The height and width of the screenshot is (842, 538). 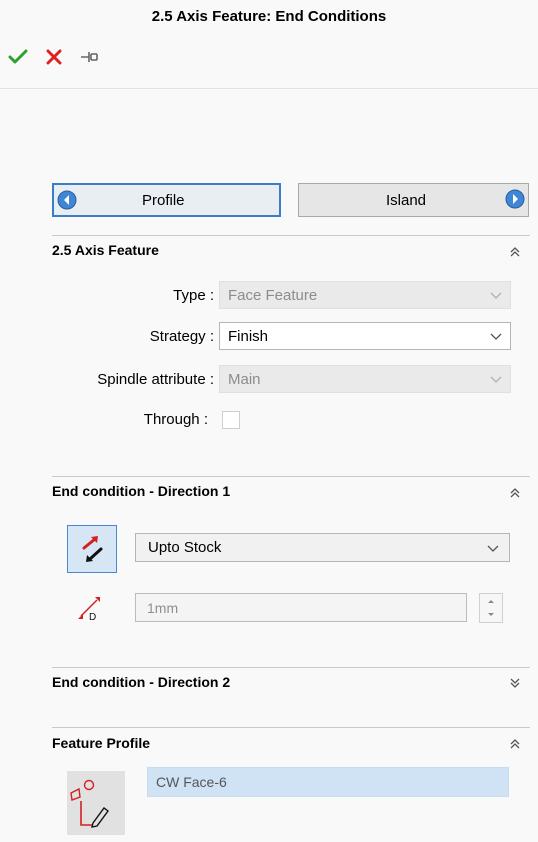 What do you see at coordinates (515, 199) in the screenshot?
I see `arrow-right-circle-icon` at bounding box center [515, 199].